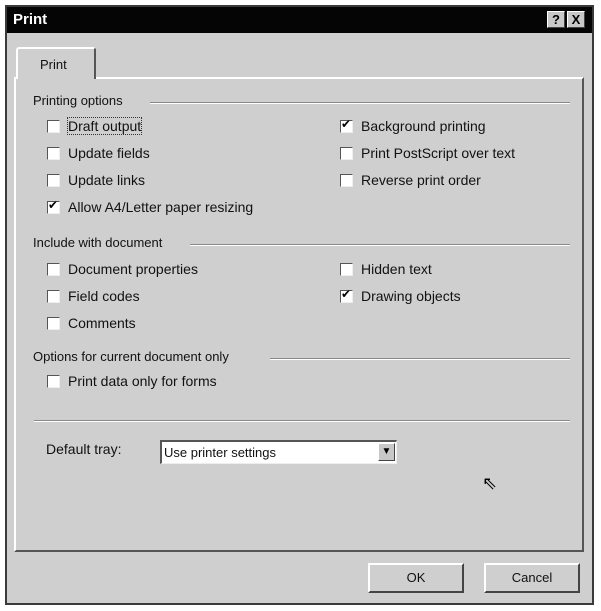 Image resolution: width=601 pixels, height=611 pixels. What do you see at coordinates (302, 421) in the screenshot?
I see `tray-separator` at bounding box center [302, 421].